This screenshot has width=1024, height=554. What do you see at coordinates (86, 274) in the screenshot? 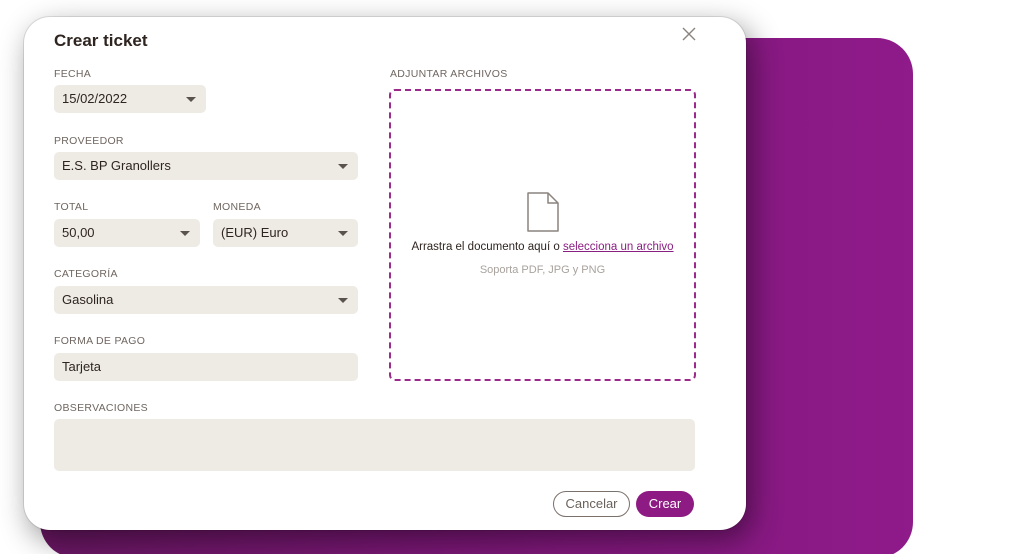
I see `categoria-label: CATEGORÍA` at bounding box center [86, 274].